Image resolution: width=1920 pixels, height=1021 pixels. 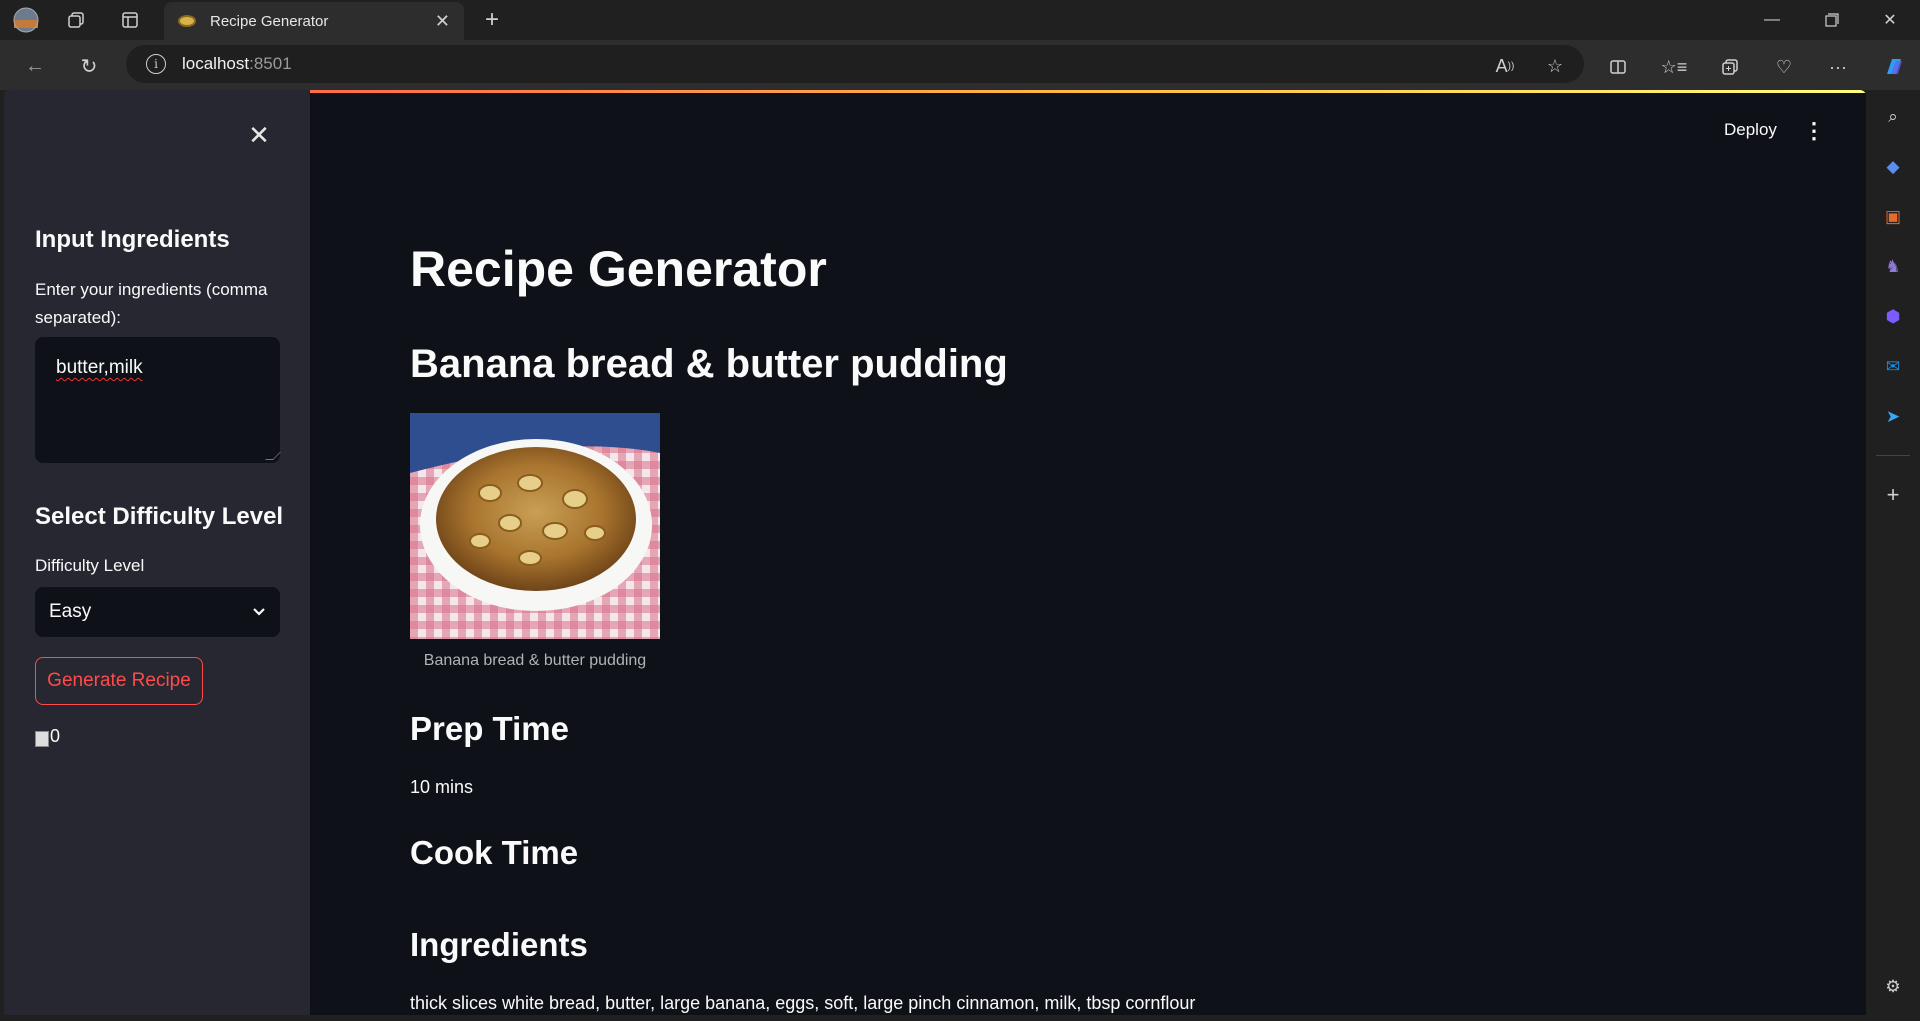 What do you see at coordinates (1555, 66) in the screenshot?
I see `favorite-star-icon: ☆` at bounding box center [1555, 66].